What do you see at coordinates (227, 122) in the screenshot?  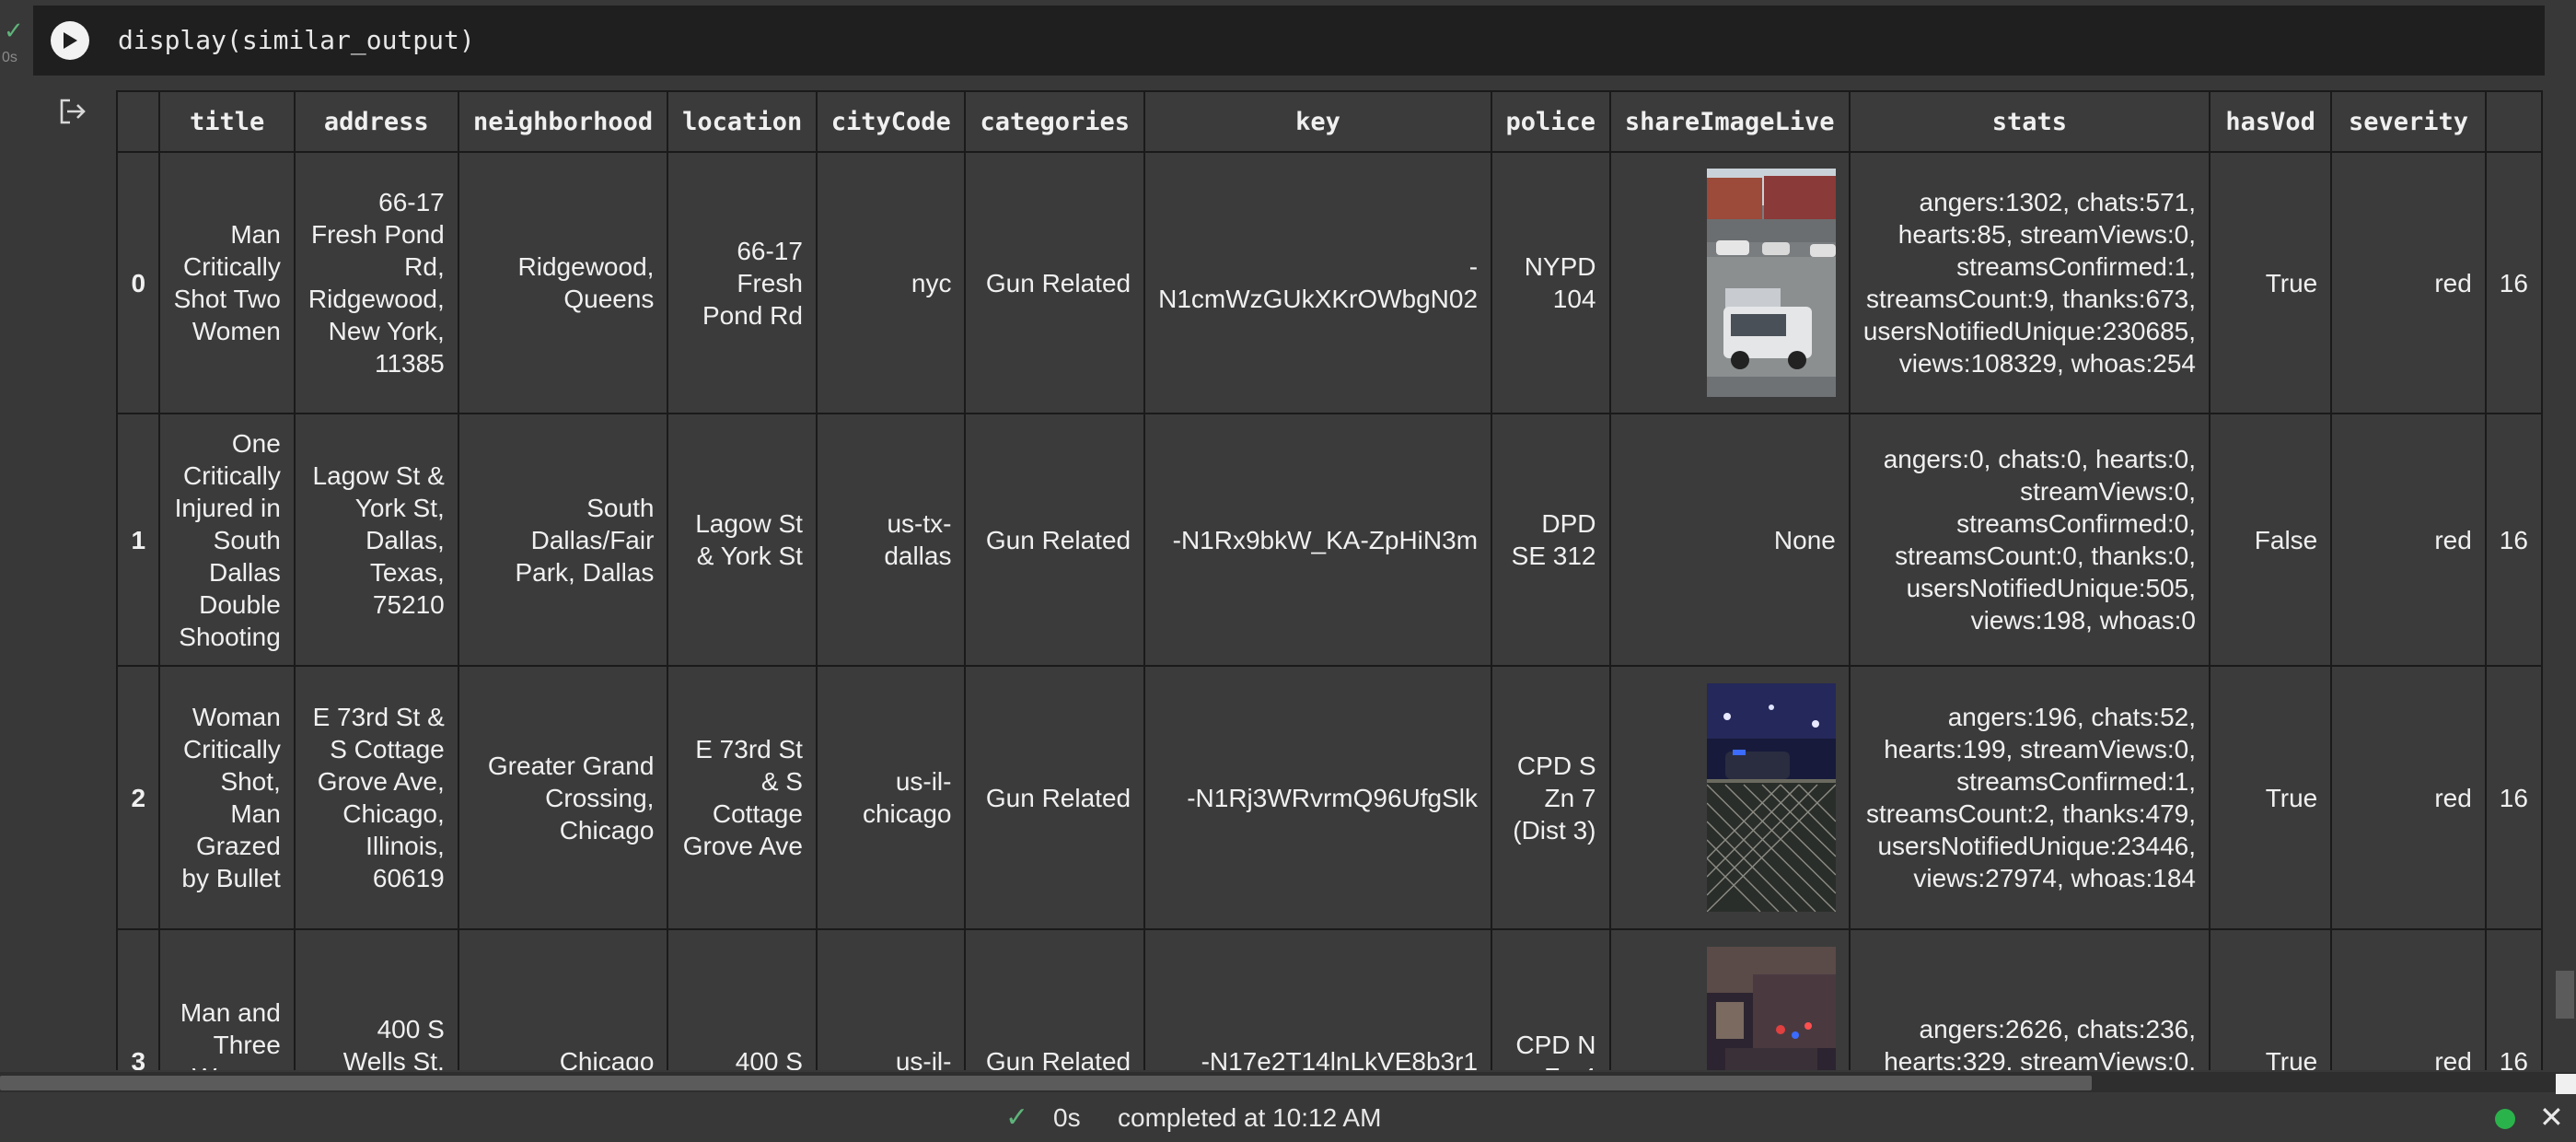 I see `col-header-title: title` at bounding box center [227, 122].